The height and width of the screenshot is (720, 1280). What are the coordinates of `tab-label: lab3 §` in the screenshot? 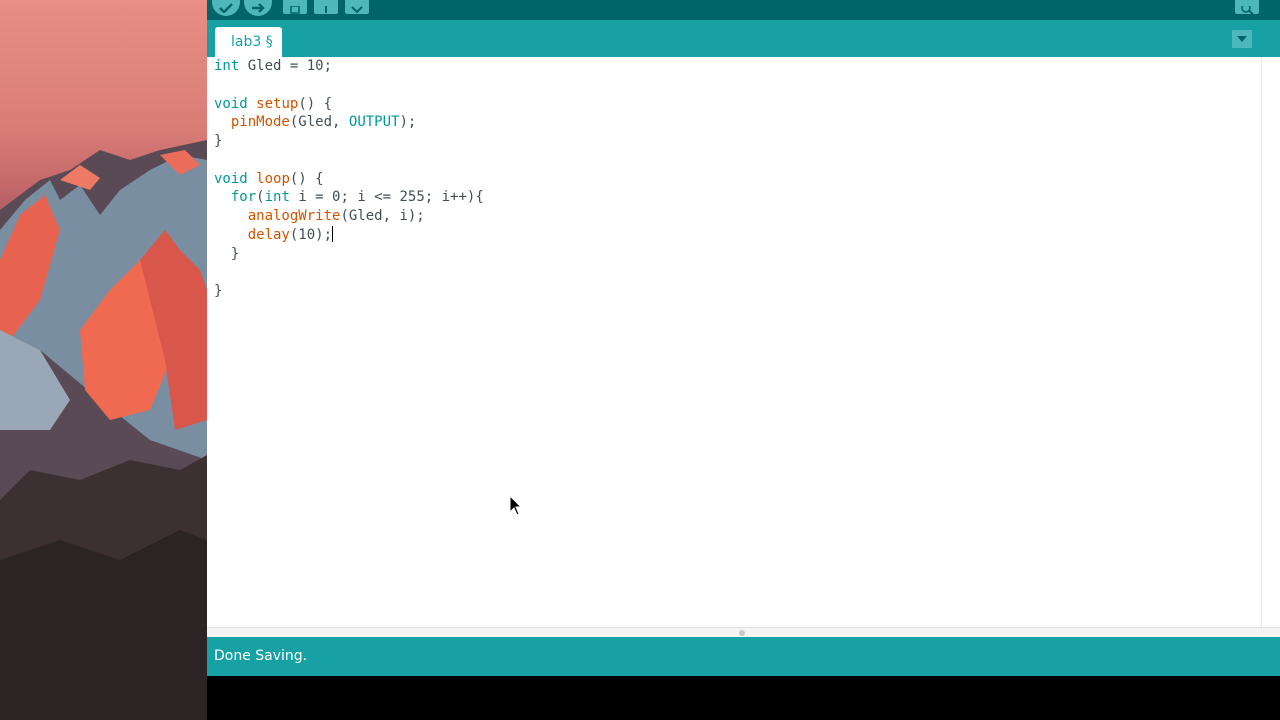 It's located at (252, 42).